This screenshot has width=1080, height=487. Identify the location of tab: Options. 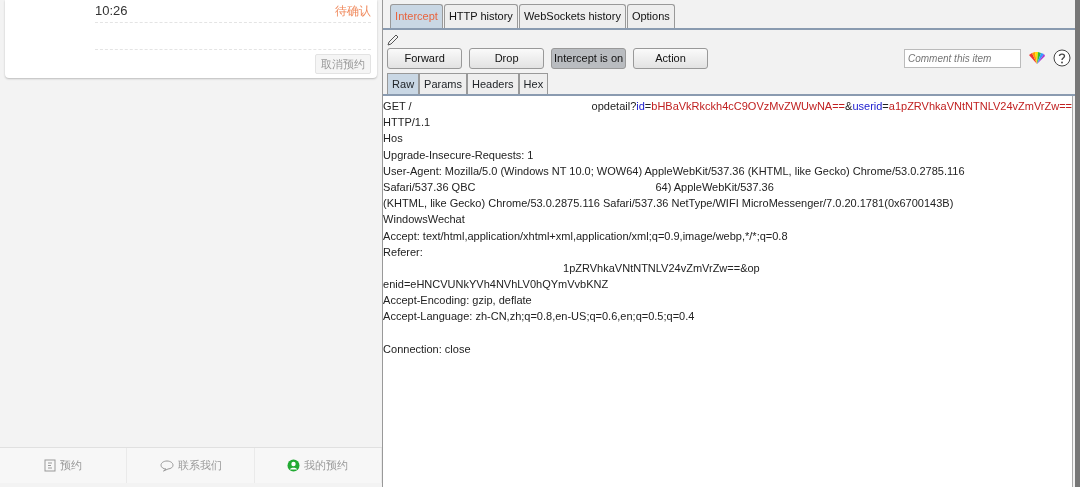
(650, 16).